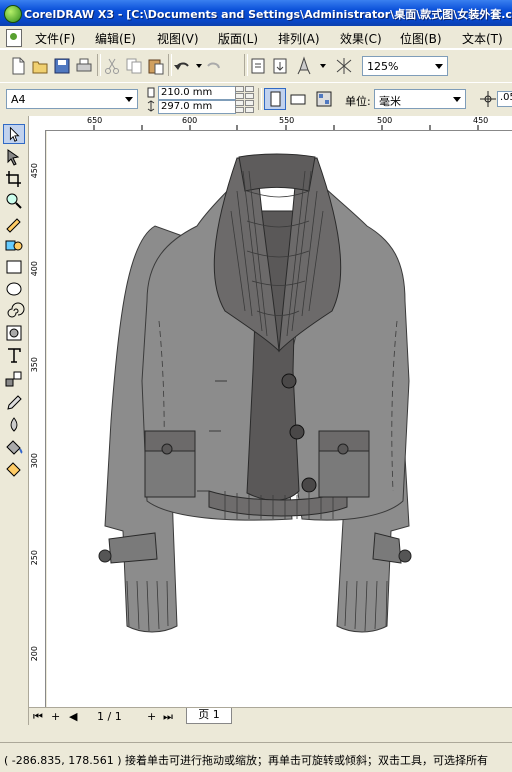 The image size is (512, 772). What do you see at coordinates (14, 157) in the screenshot?
I see `shape-tool-icon` at bounding box center [14, 157].